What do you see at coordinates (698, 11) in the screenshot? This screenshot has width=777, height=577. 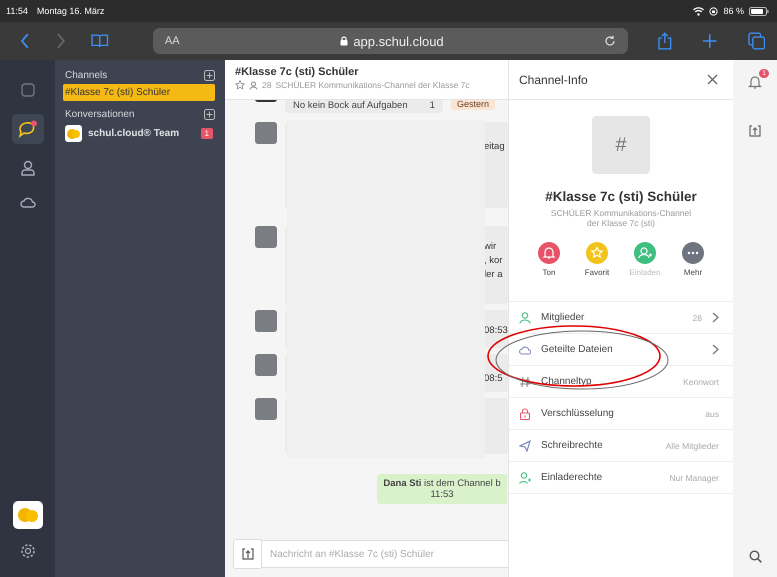 I see `wifi-icon` at bounding box center [698, 11].